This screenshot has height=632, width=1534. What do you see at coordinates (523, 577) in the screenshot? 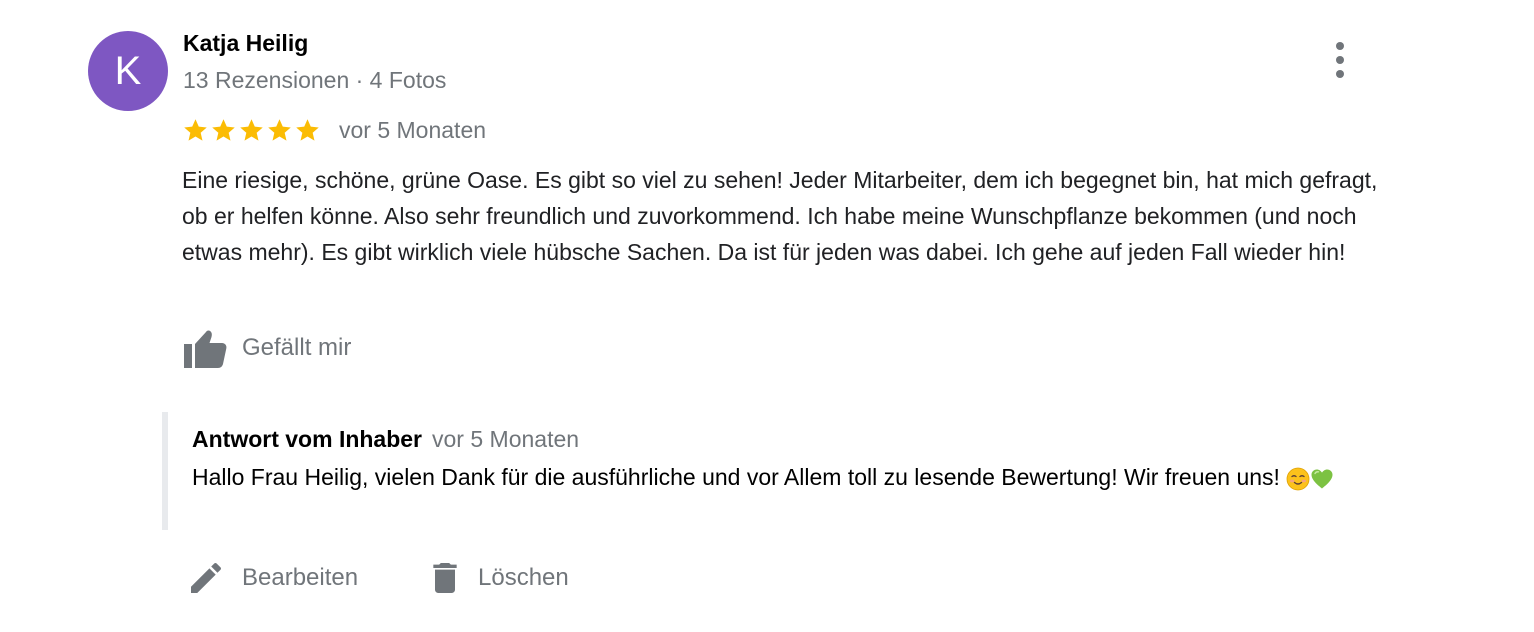
I see `delete-label: Löschen` at bounding box center [523, 577].